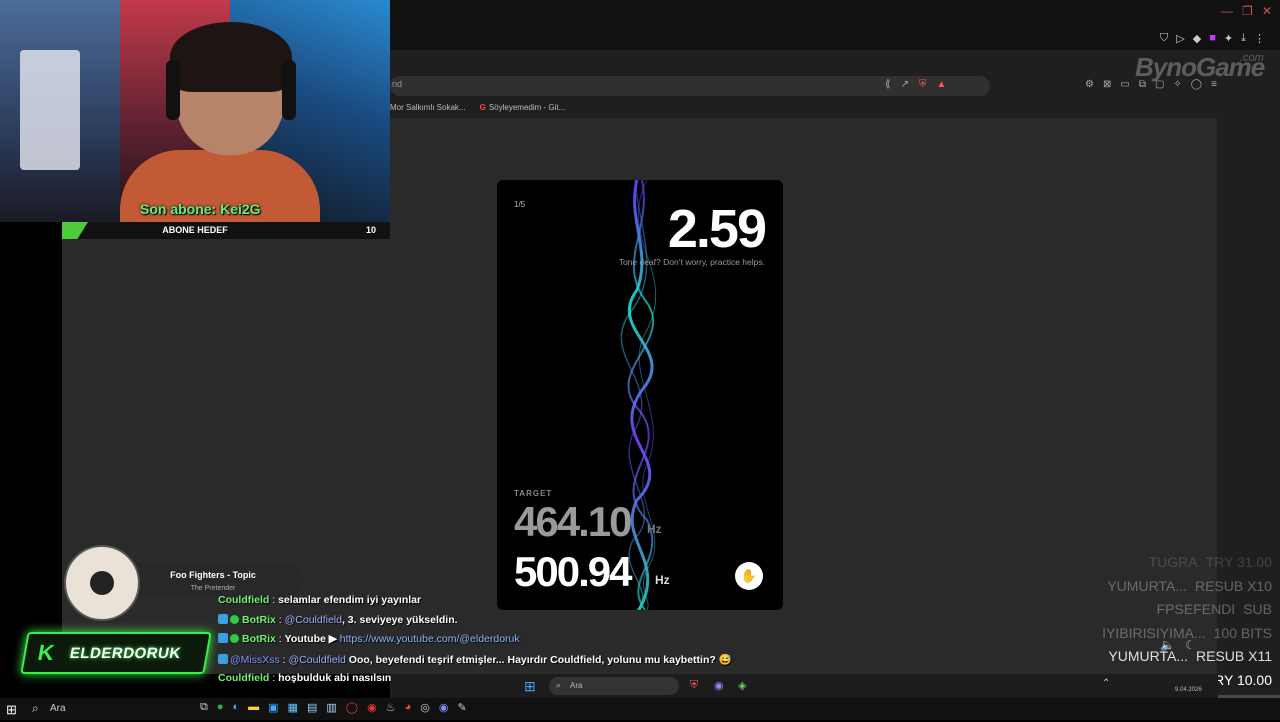 The width and height of the screenshot is (1280, 722). I want to click on taskbar-apps: ⧉ ● ◐ ▬ ▣ ▦ ▤ ▥ ◯ ◉ ♨ ◕ ◎ ◉ ✎, so click(333, 707).